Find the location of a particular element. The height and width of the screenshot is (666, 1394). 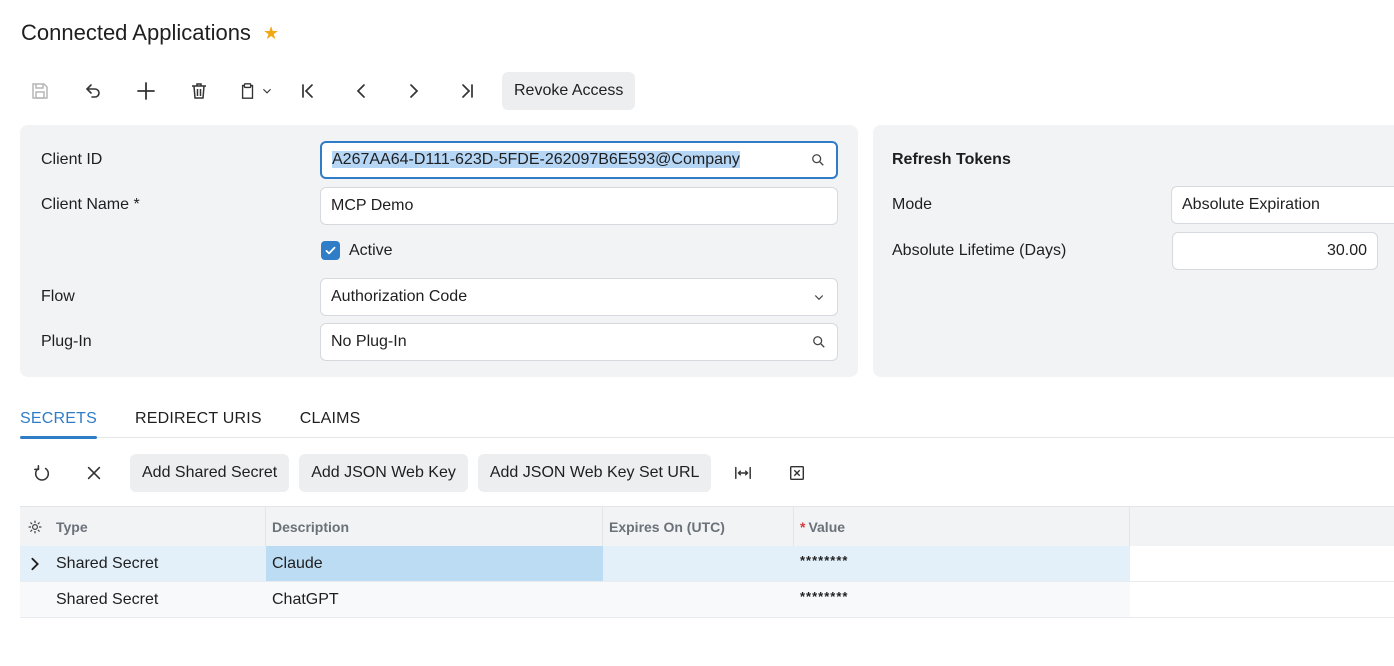

save-button is located at coordinates (40, 91).